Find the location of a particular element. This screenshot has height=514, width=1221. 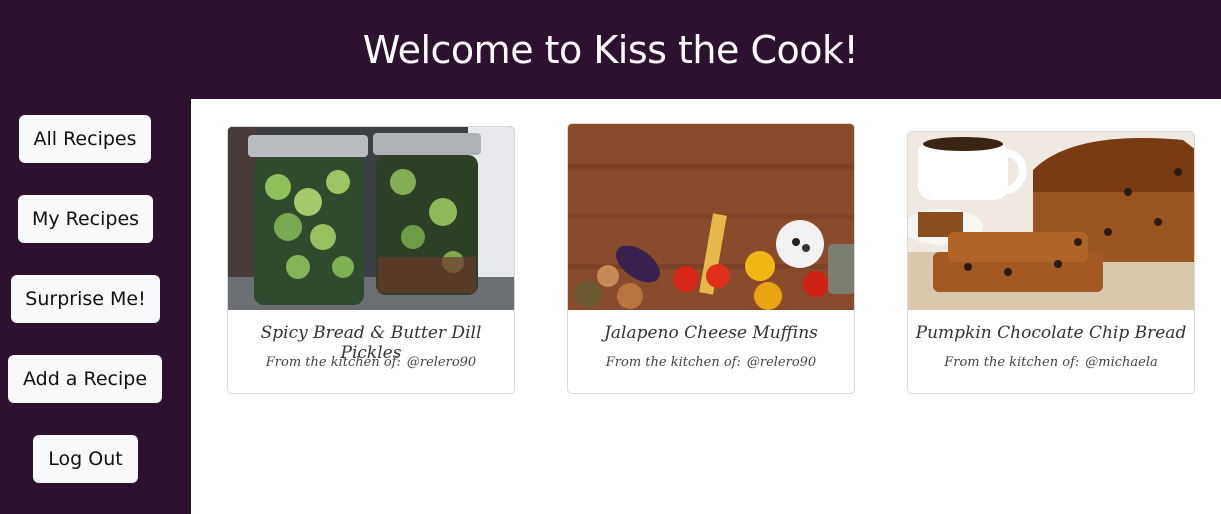

page-title: Welcome to Kiss the Cook! is located at coordinates (610, 49).